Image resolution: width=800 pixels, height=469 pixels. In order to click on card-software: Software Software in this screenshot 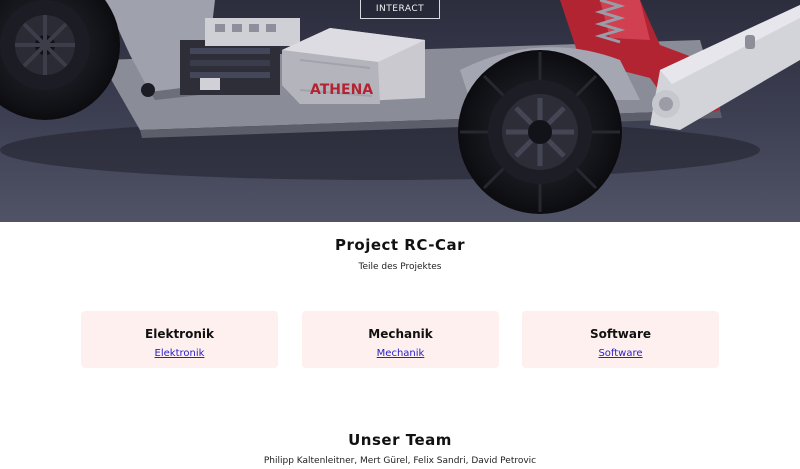, I will do `click(620, 339)`.